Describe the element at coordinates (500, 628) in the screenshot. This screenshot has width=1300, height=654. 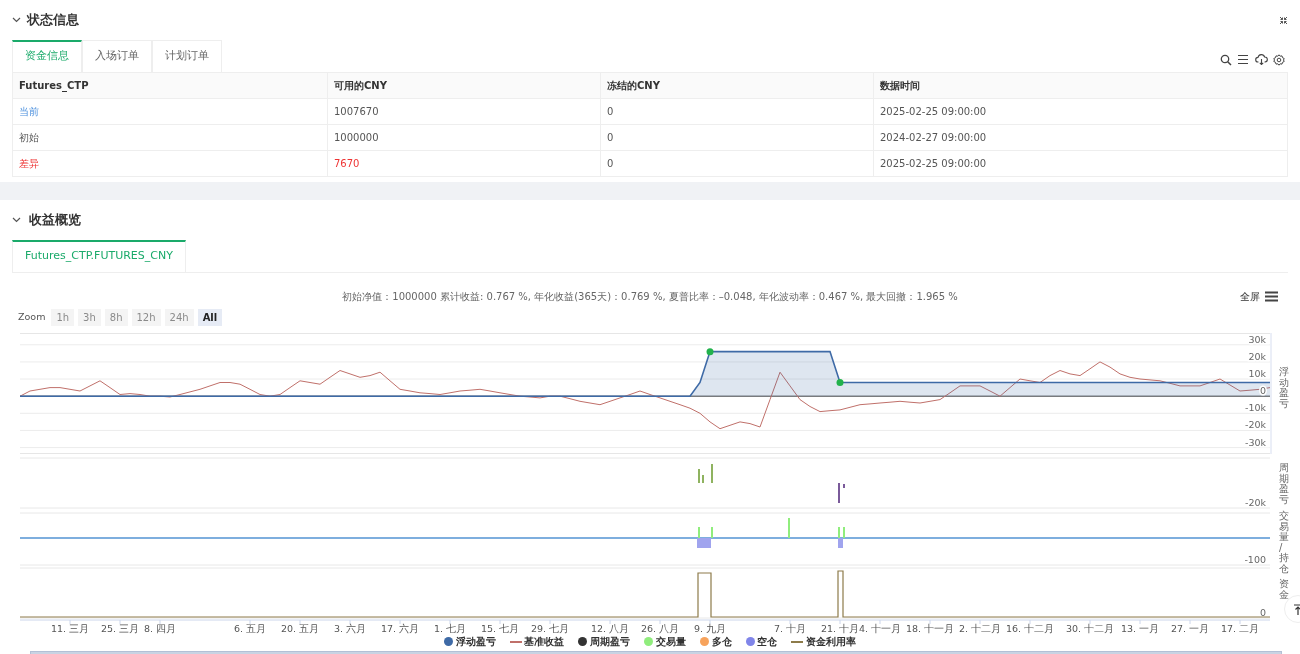
I see `date-label: 15. 七月` at that location.